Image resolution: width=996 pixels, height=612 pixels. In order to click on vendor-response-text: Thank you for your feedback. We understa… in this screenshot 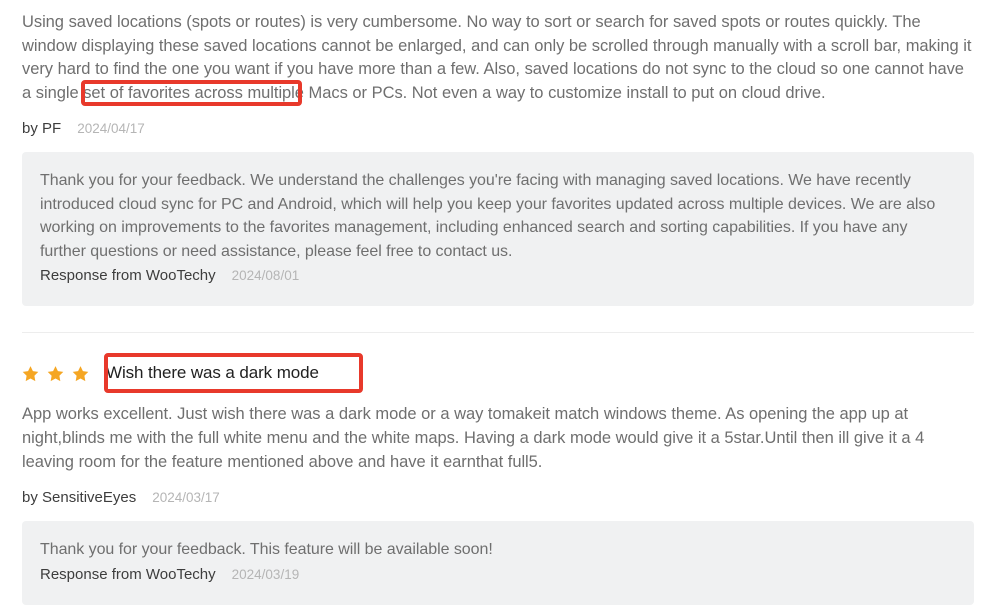, I will do `click(488, 216)`.